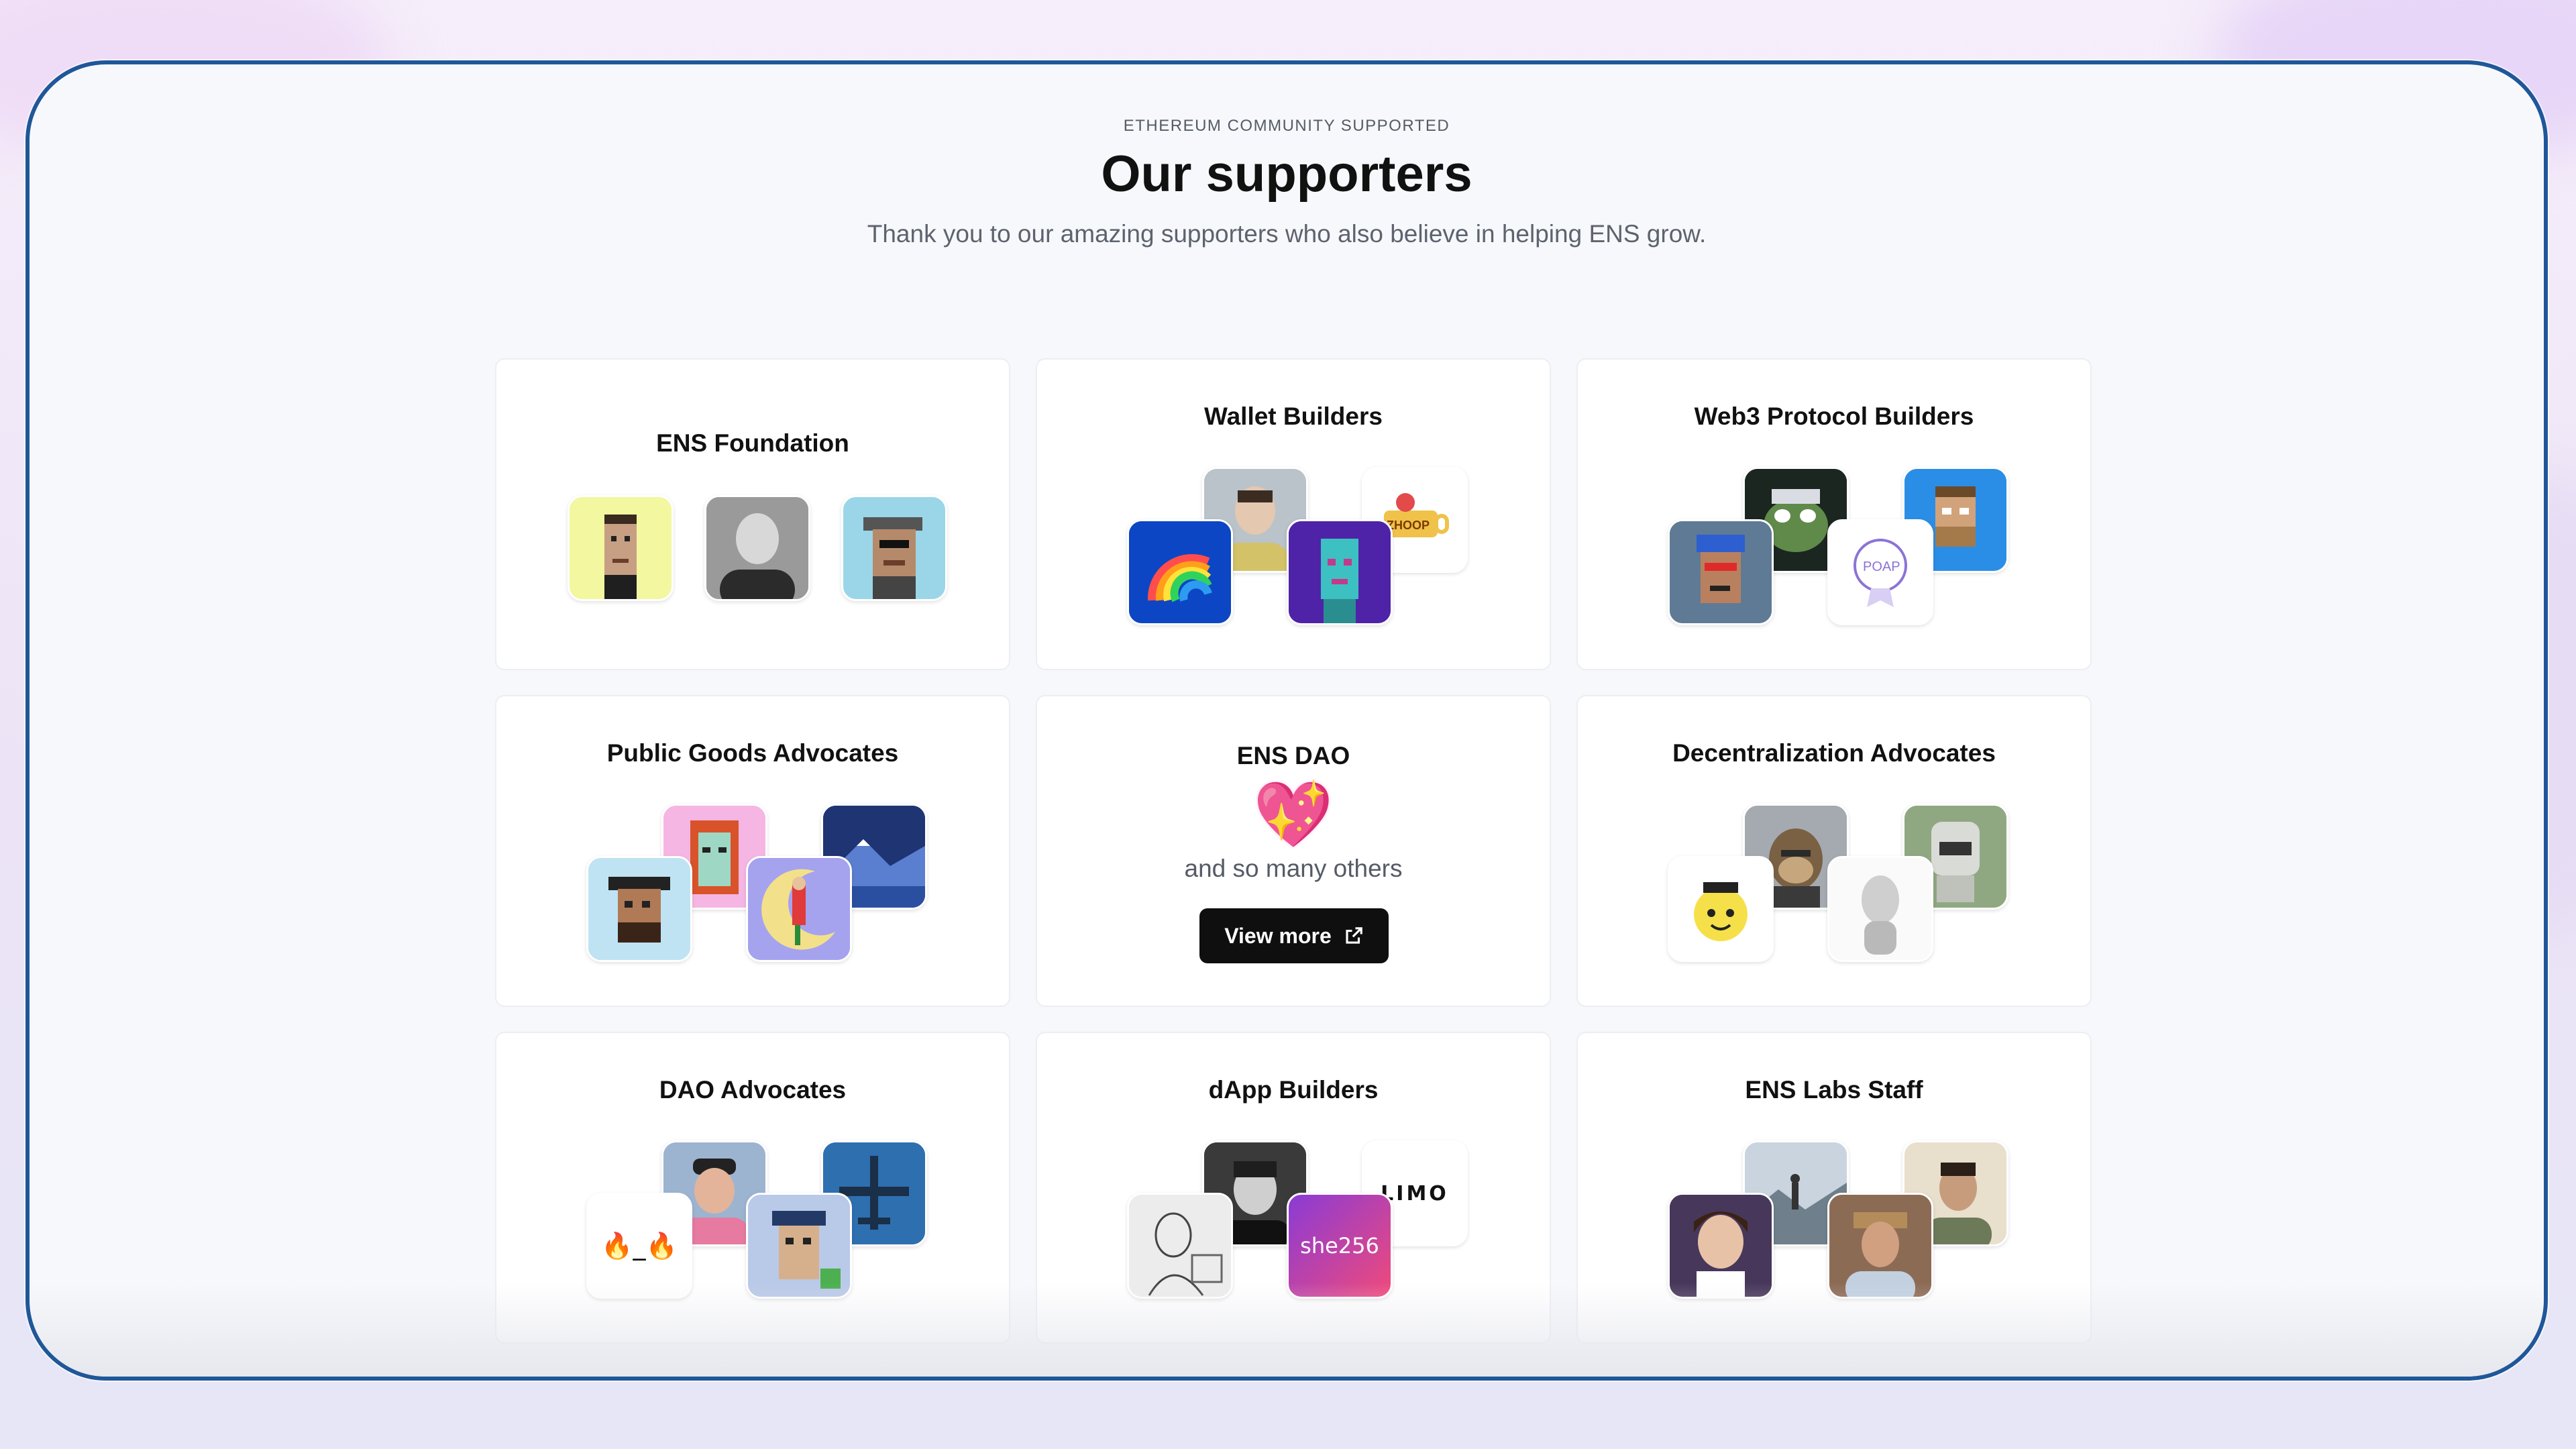 This screenshot has width=2576, height=1449. What do you see at coordinates (1881, 566) in the screenshot?
I see `svg-text: POAP` at bounding box center [1881, 566].